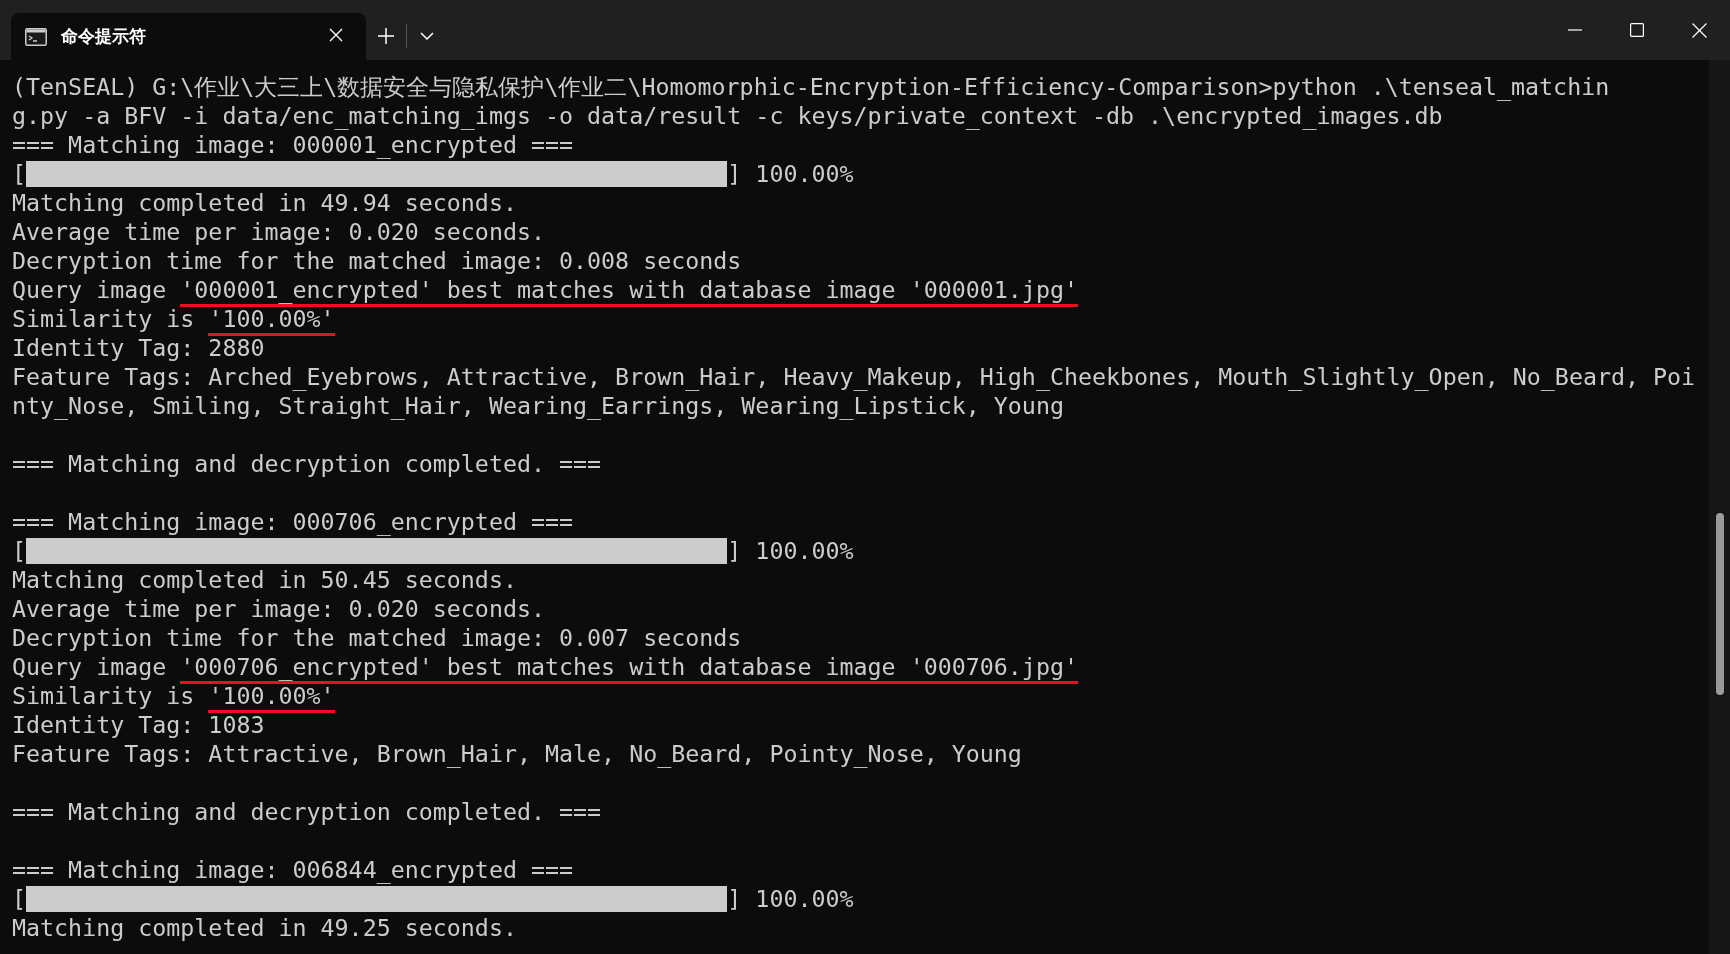  What do you see at coordinates (517, 753) in the screenshot?
I see `output-line: Feature Tags: Attractive, Brown_Hair, Male, No_Beard, Pointy_Nose, Young` at bounding box center [517, 753].